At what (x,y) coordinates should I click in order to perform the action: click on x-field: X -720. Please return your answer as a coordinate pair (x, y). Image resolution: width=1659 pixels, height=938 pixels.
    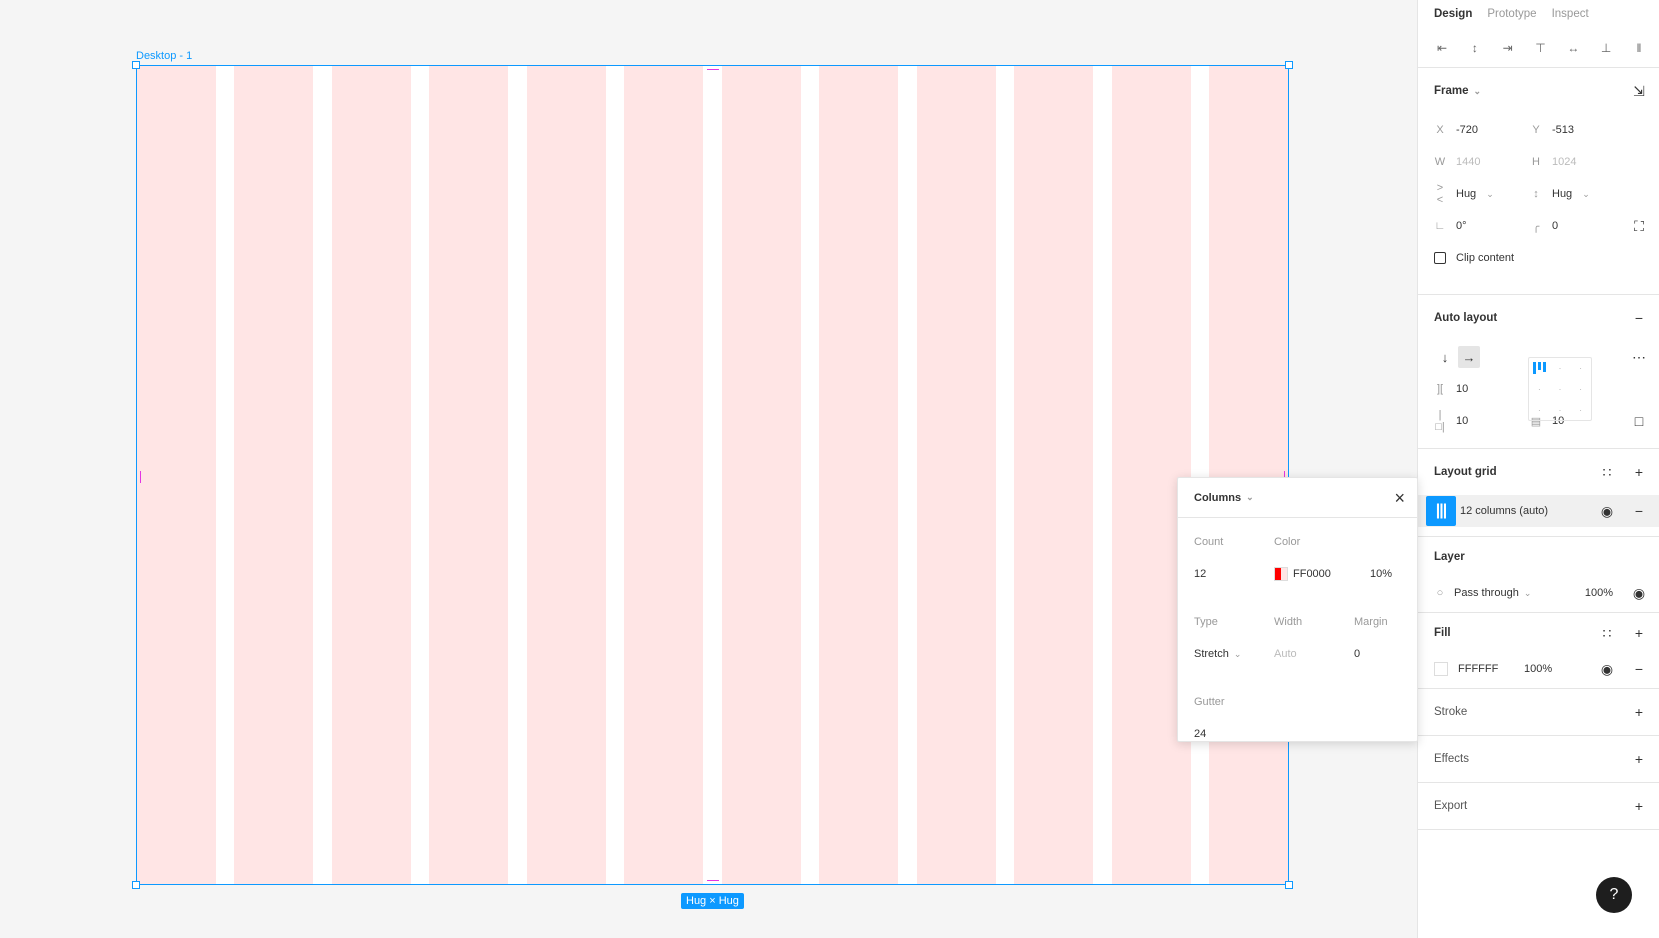
    Looking at the image, I should click on (1482, 130).